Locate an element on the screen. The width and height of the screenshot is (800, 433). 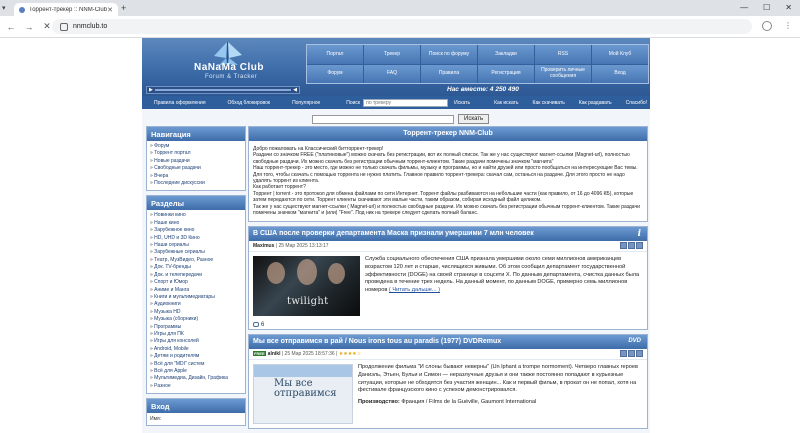
menu-register: Регистрация is located at coordinates (506, 73).